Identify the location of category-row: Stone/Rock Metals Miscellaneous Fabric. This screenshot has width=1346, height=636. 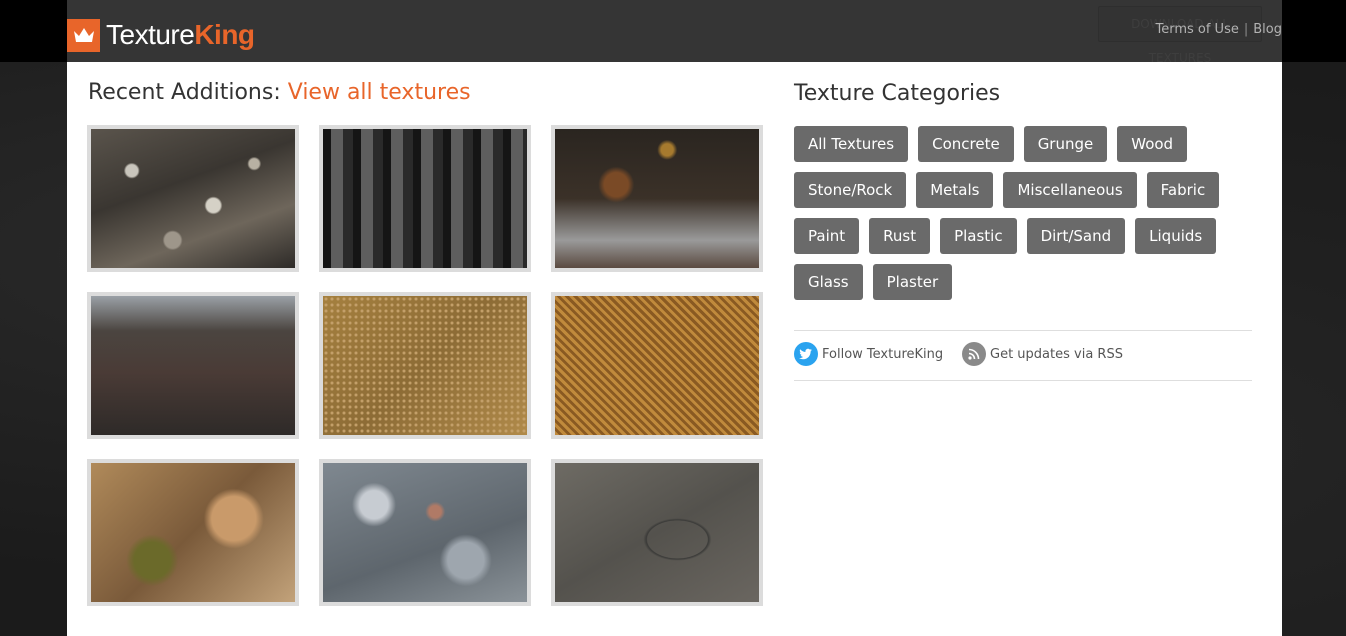
(1029, 190).